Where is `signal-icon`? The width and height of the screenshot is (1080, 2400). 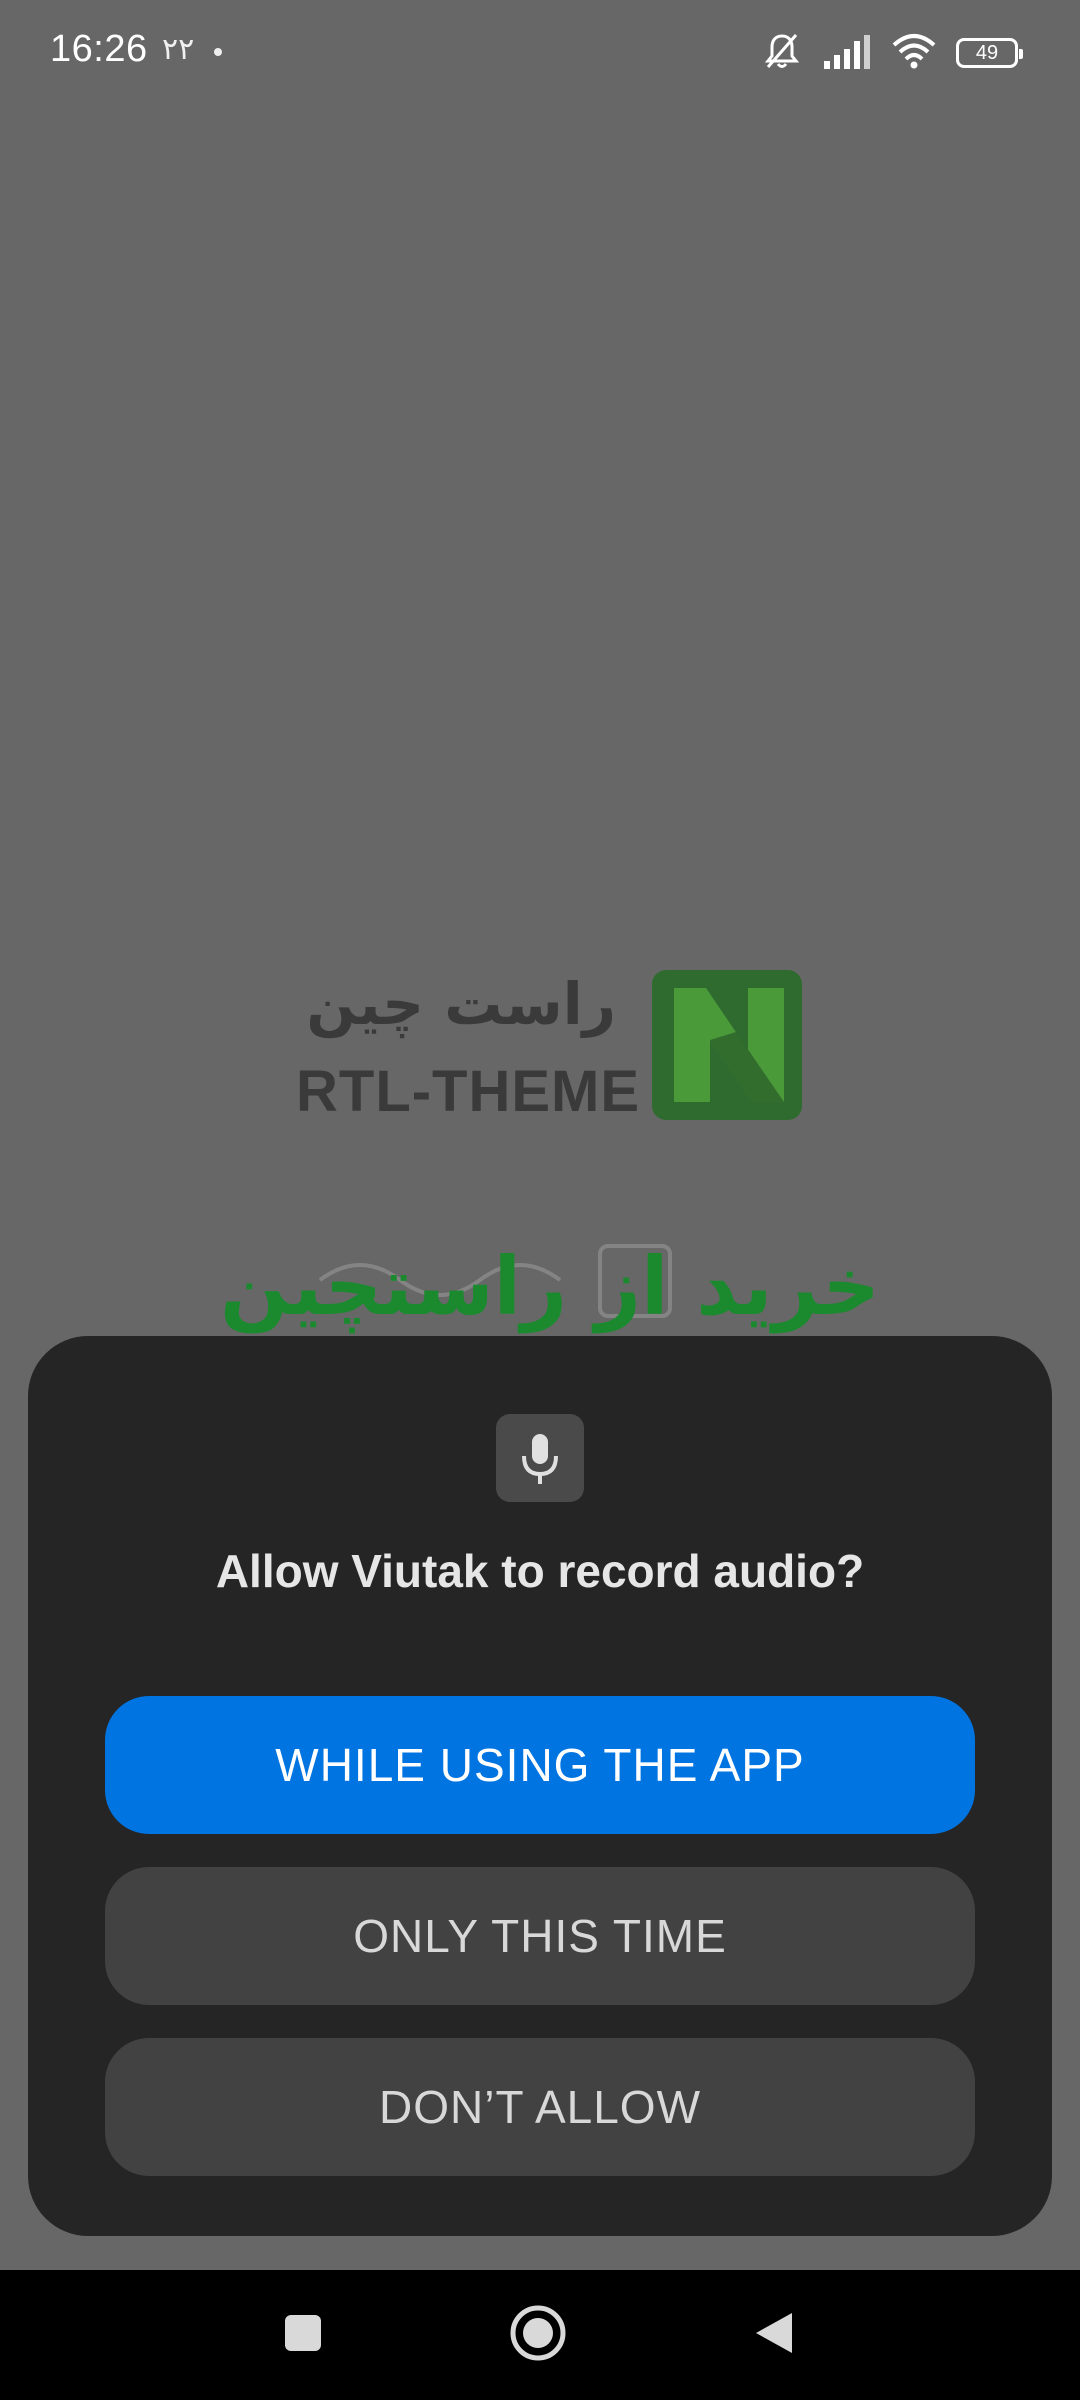
signal-icon is located at coordinates (847, 53).